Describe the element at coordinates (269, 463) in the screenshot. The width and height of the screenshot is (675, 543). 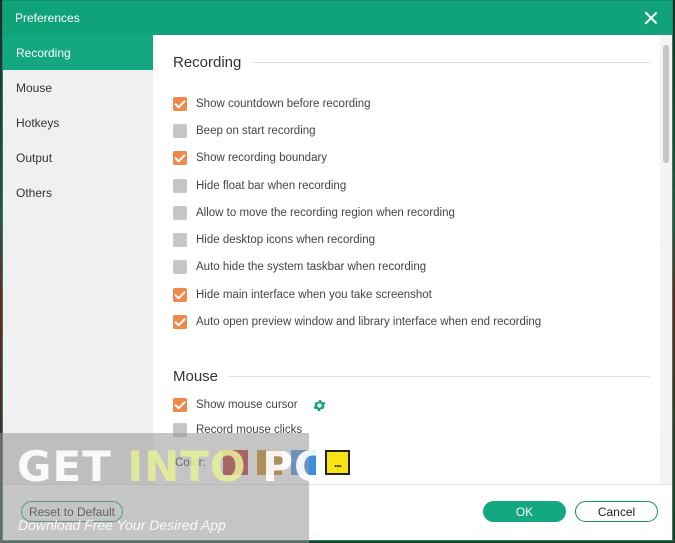
I see `color-swatch-orange` at that location.